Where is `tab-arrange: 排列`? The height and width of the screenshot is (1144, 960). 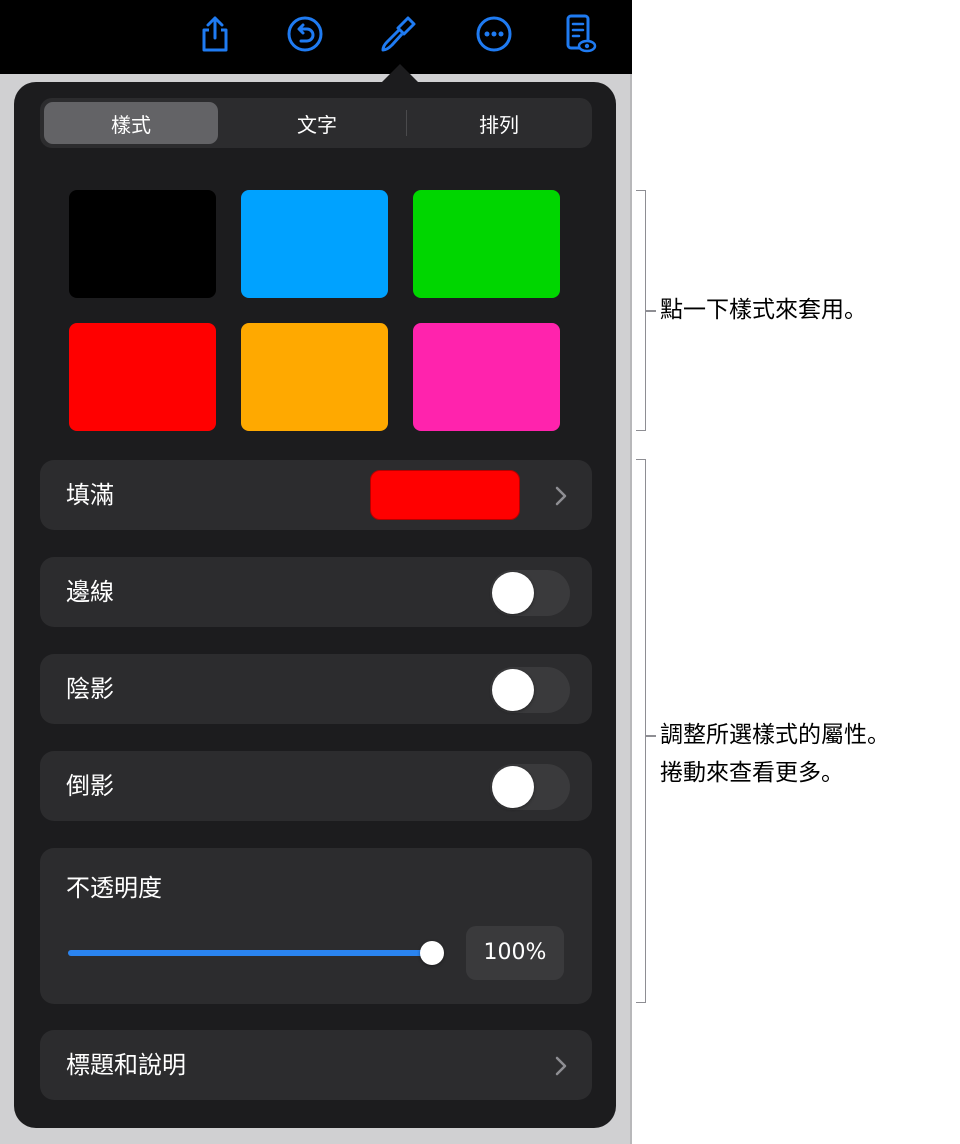 tab-arrange: 排列 is located at coordinates (499, 123).